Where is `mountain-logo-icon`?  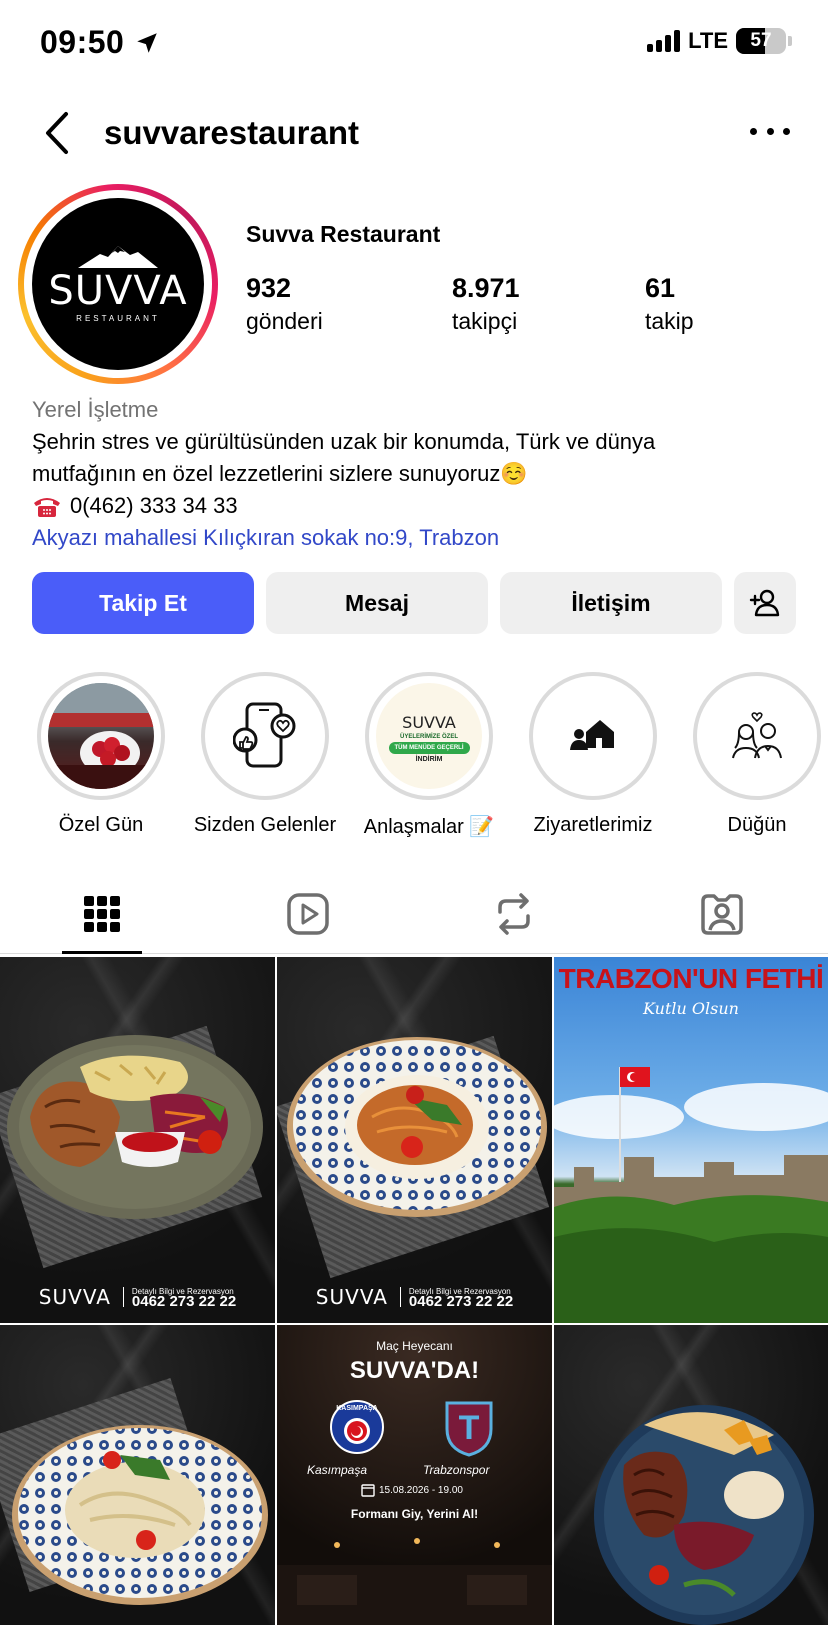
mountain-logo-icon is located at coordinates (118, 257).